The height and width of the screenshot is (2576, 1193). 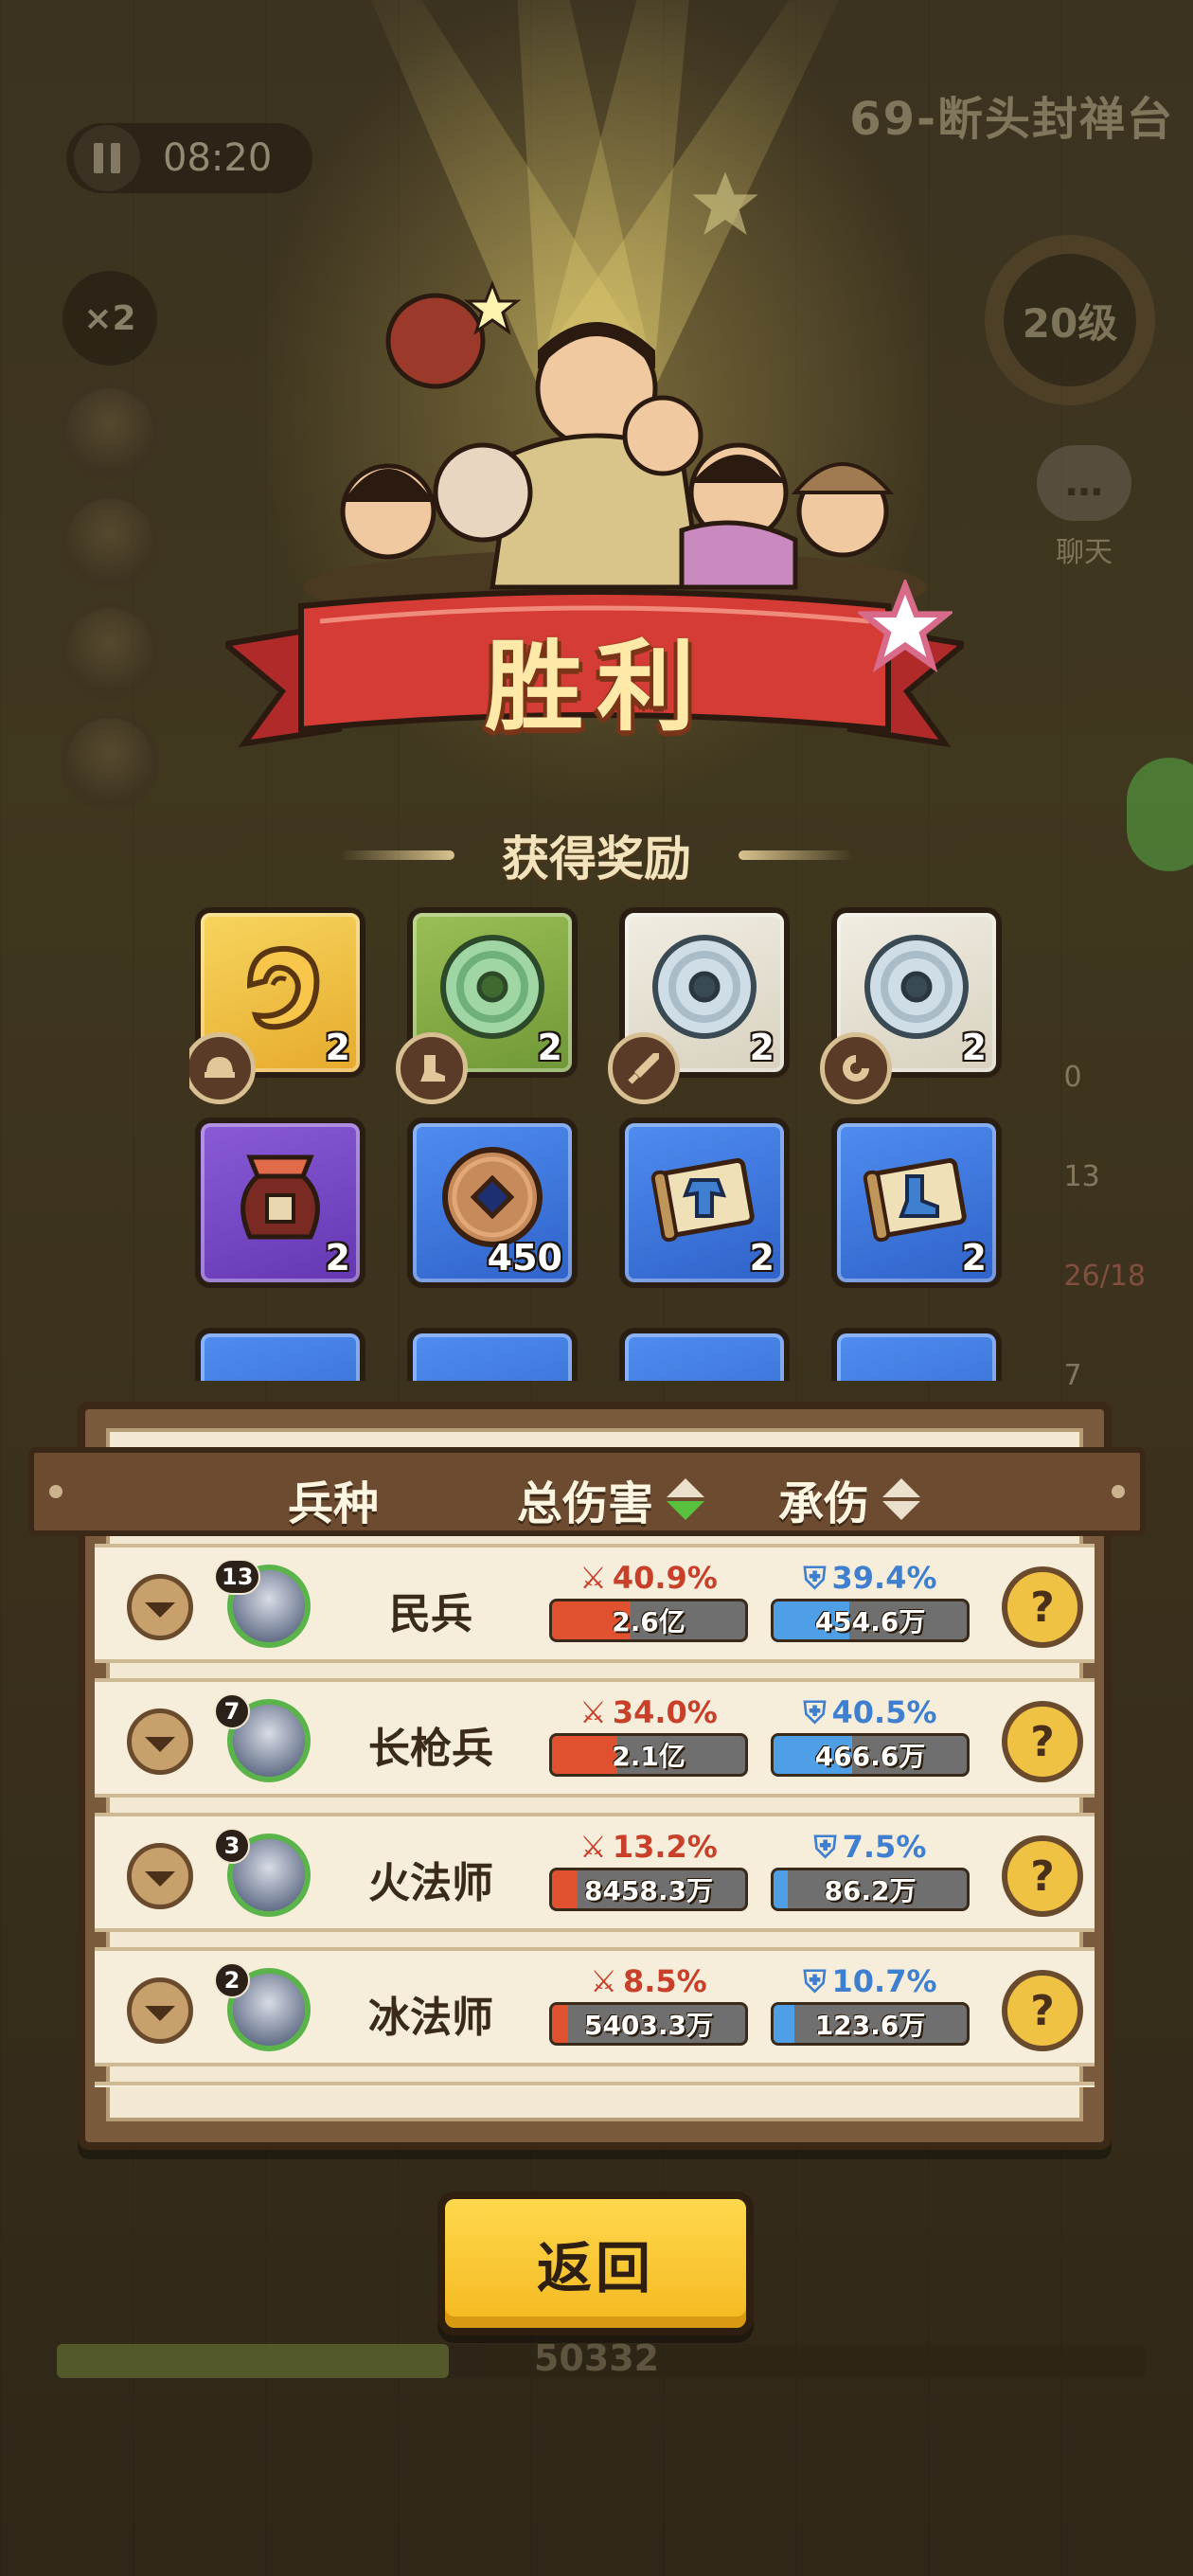 I want to click on return-button: 返回, so click(x=595, y=2263).